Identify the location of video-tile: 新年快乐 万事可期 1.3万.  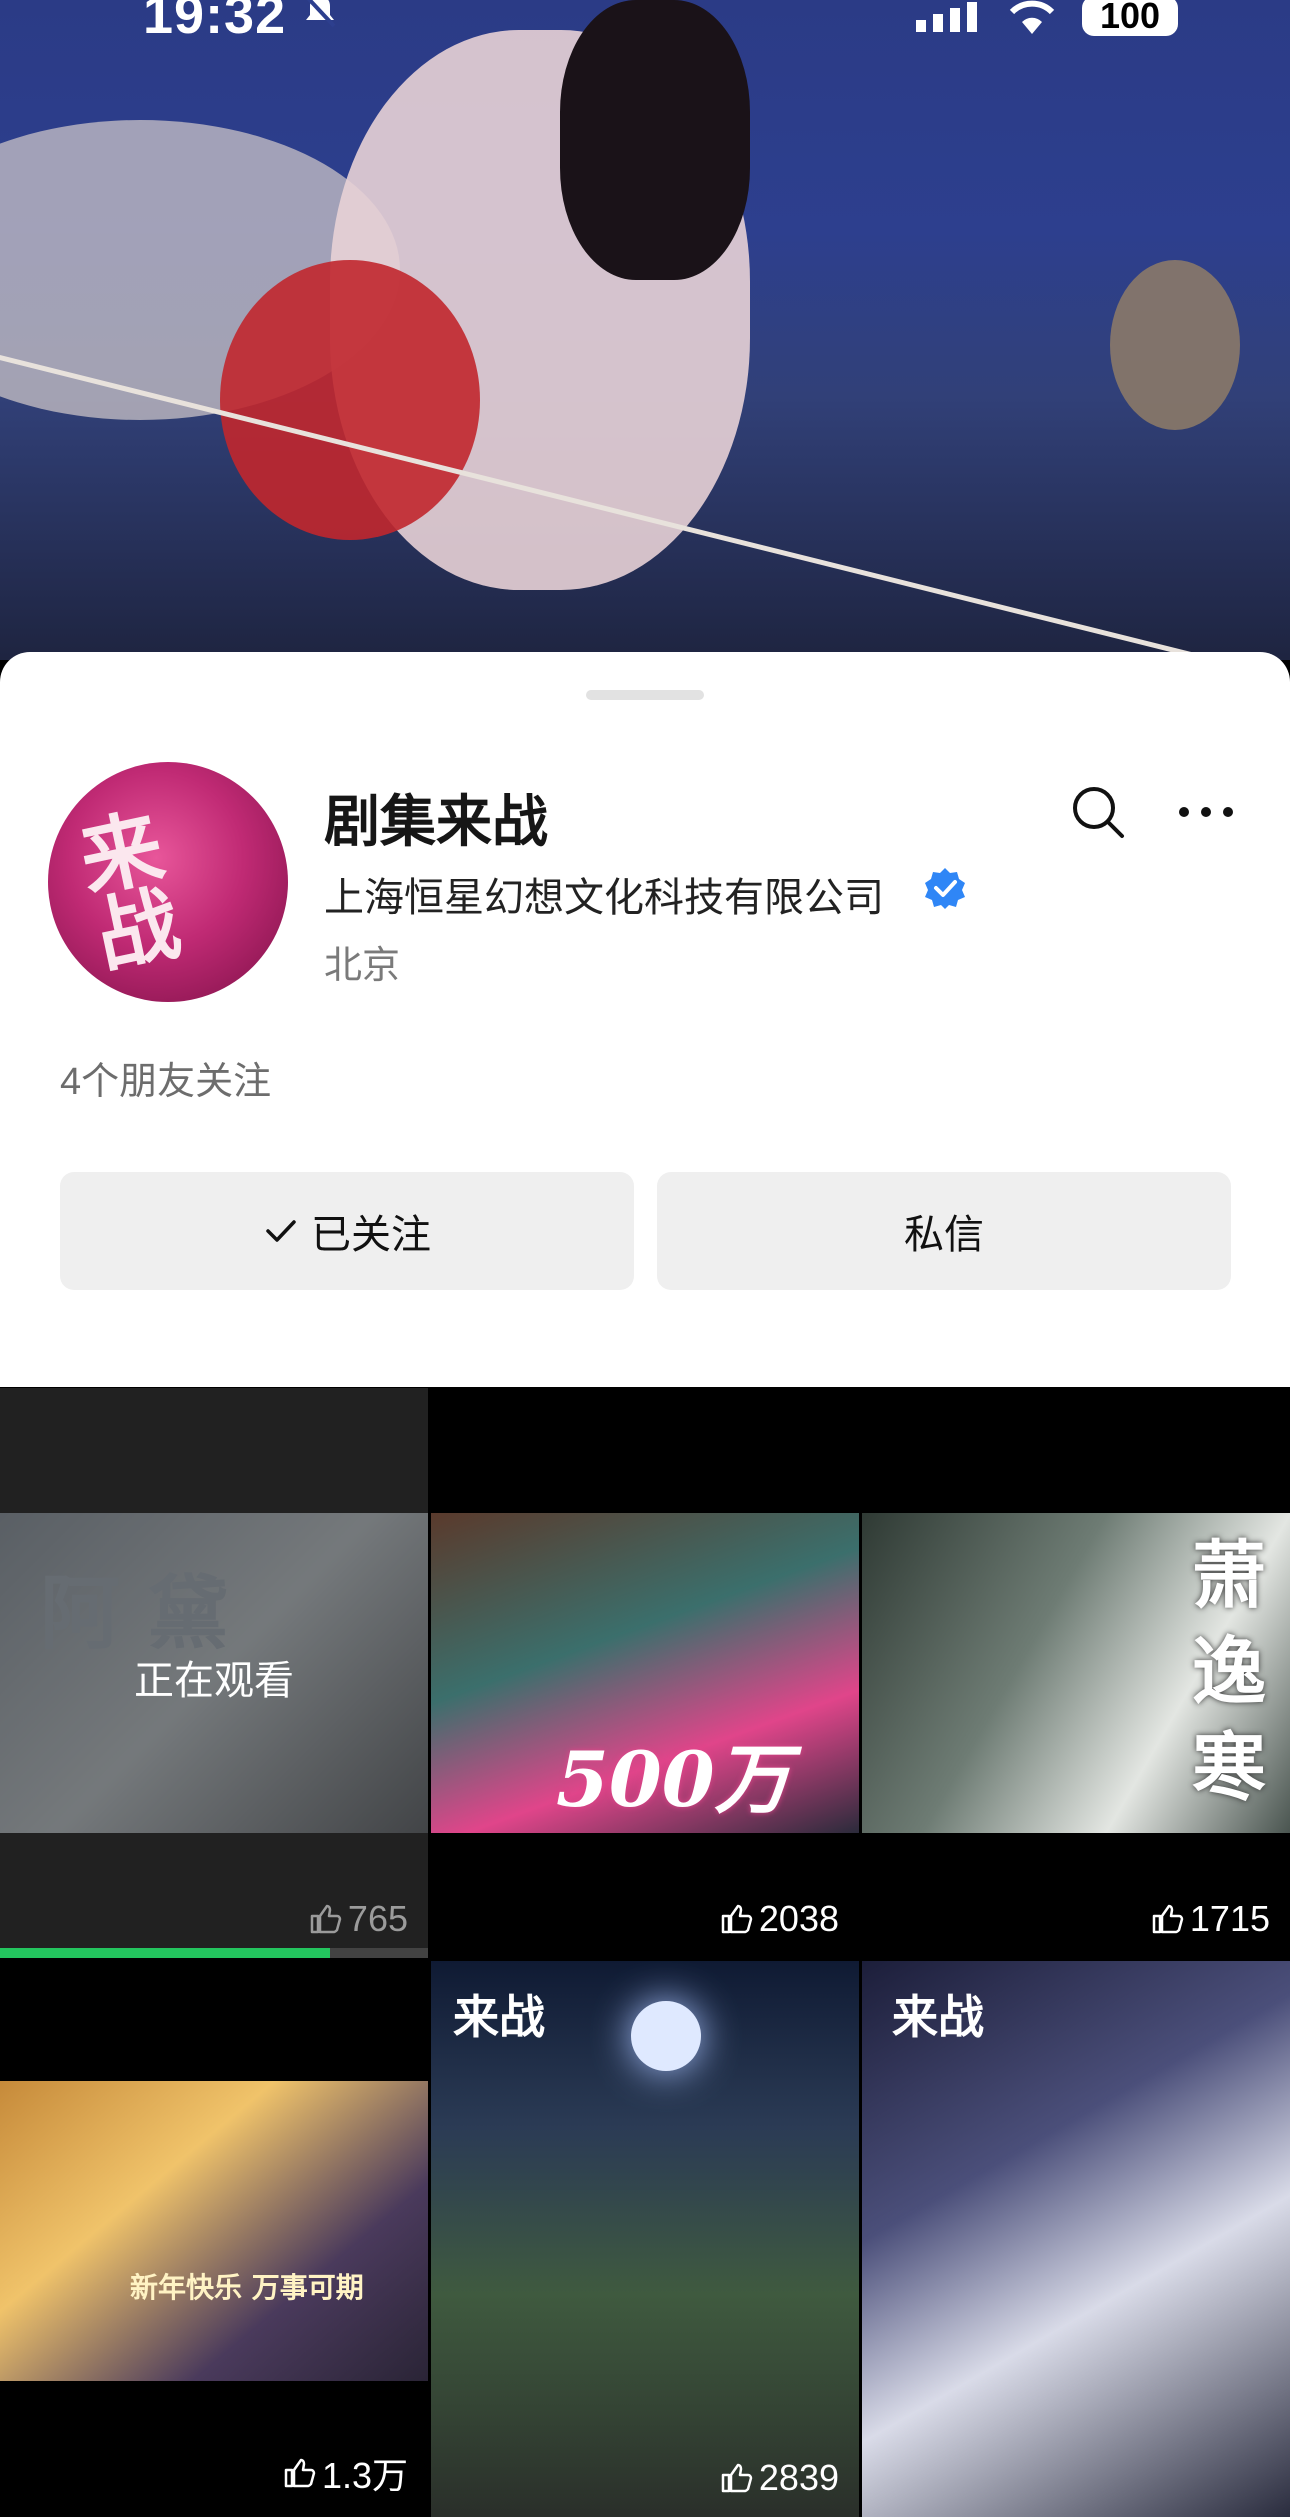
(214, 2239).